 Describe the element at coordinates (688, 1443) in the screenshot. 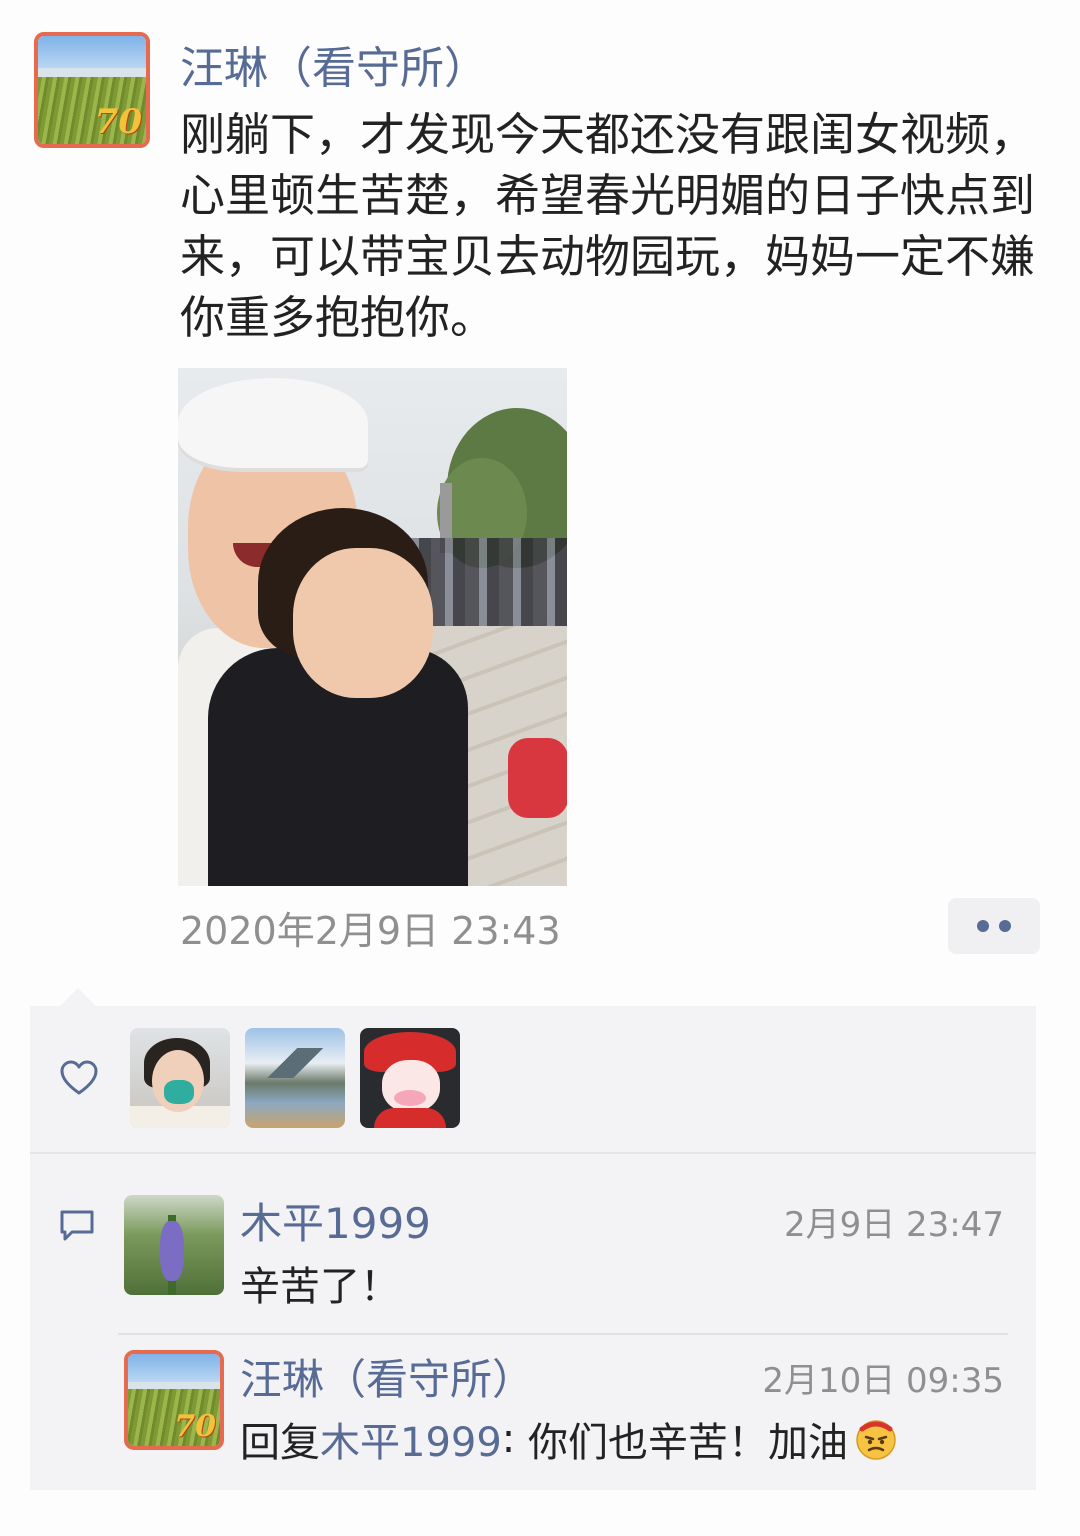

I see `reply-text: 你们也辛苦！加油` at that location.